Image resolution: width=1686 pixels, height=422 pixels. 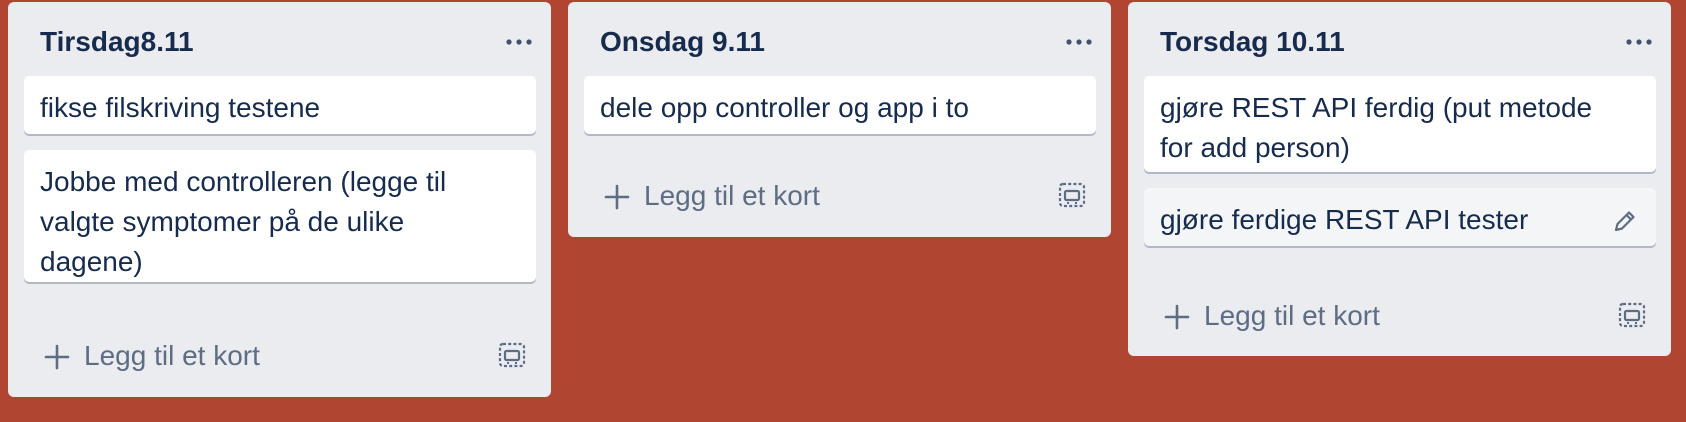 I want to click on list-title: Onsdag 9.11, so click(x=682, y=42).